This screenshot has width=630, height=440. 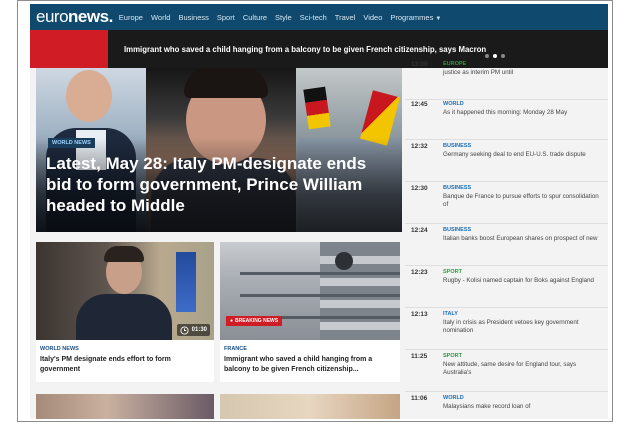 What do you see at coordinates (125, 291) in the screenshot?
I see `story-card-image: 01:30` at bounding box center [125, 291].